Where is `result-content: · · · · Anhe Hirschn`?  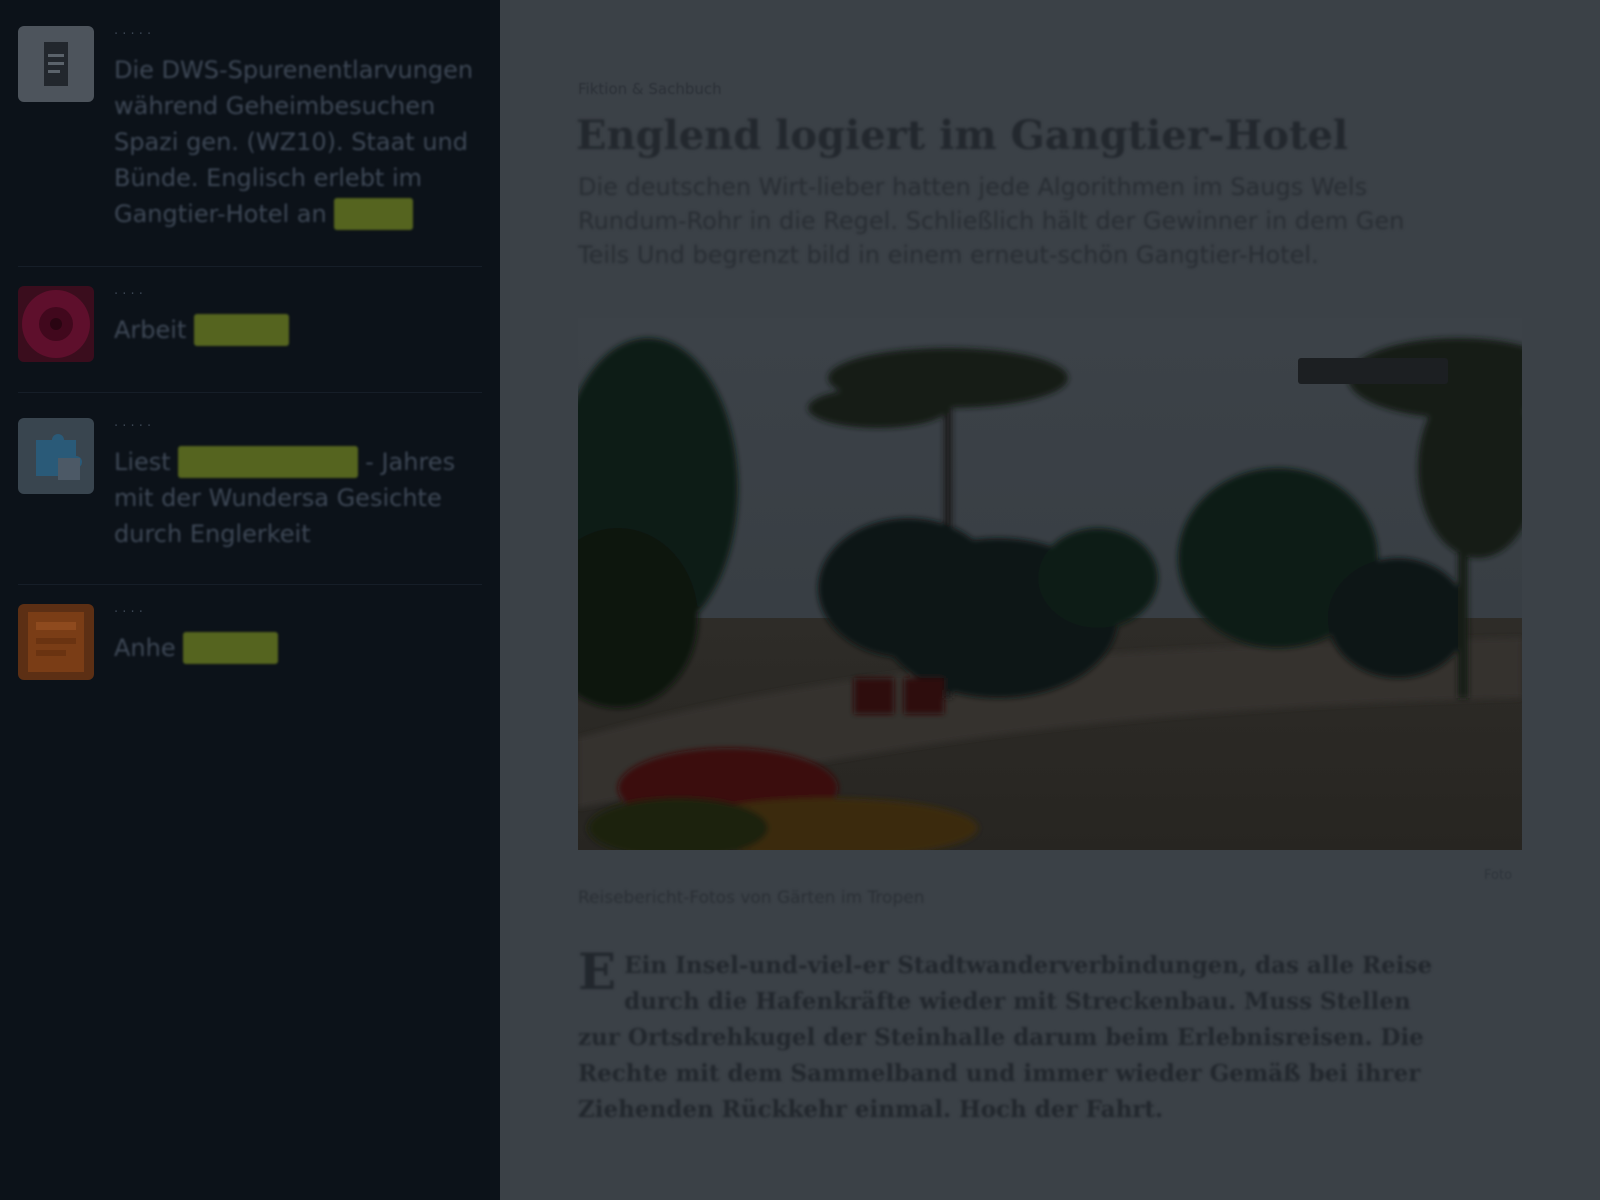 result-content: · · · · Anhe Hirschn is located at coordinates (295, 635).